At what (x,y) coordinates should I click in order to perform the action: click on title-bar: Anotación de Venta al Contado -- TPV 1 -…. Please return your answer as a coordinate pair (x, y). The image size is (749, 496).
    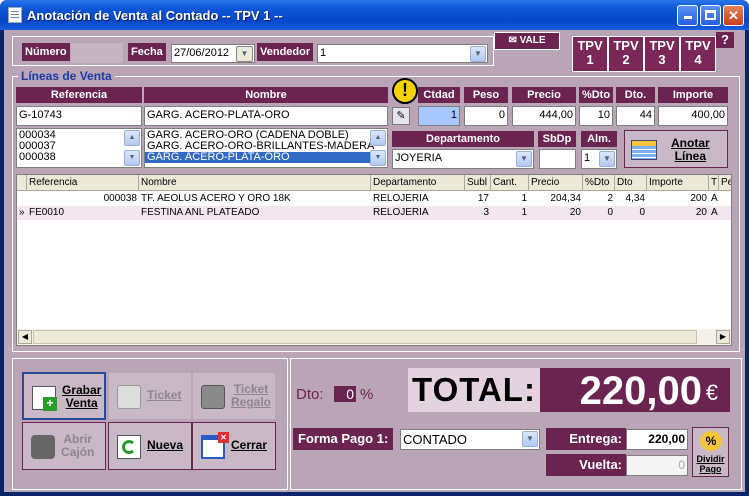
    Looking at the image, I should click on (374, 15).